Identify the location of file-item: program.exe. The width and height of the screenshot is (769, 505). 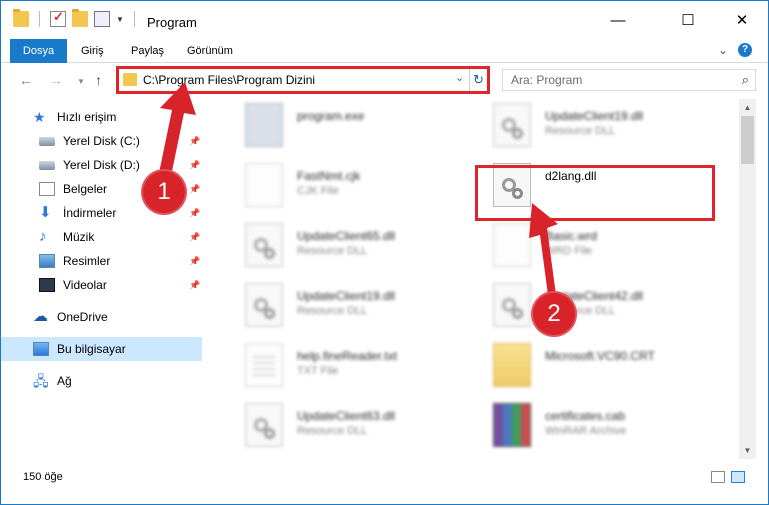
(346, 125).